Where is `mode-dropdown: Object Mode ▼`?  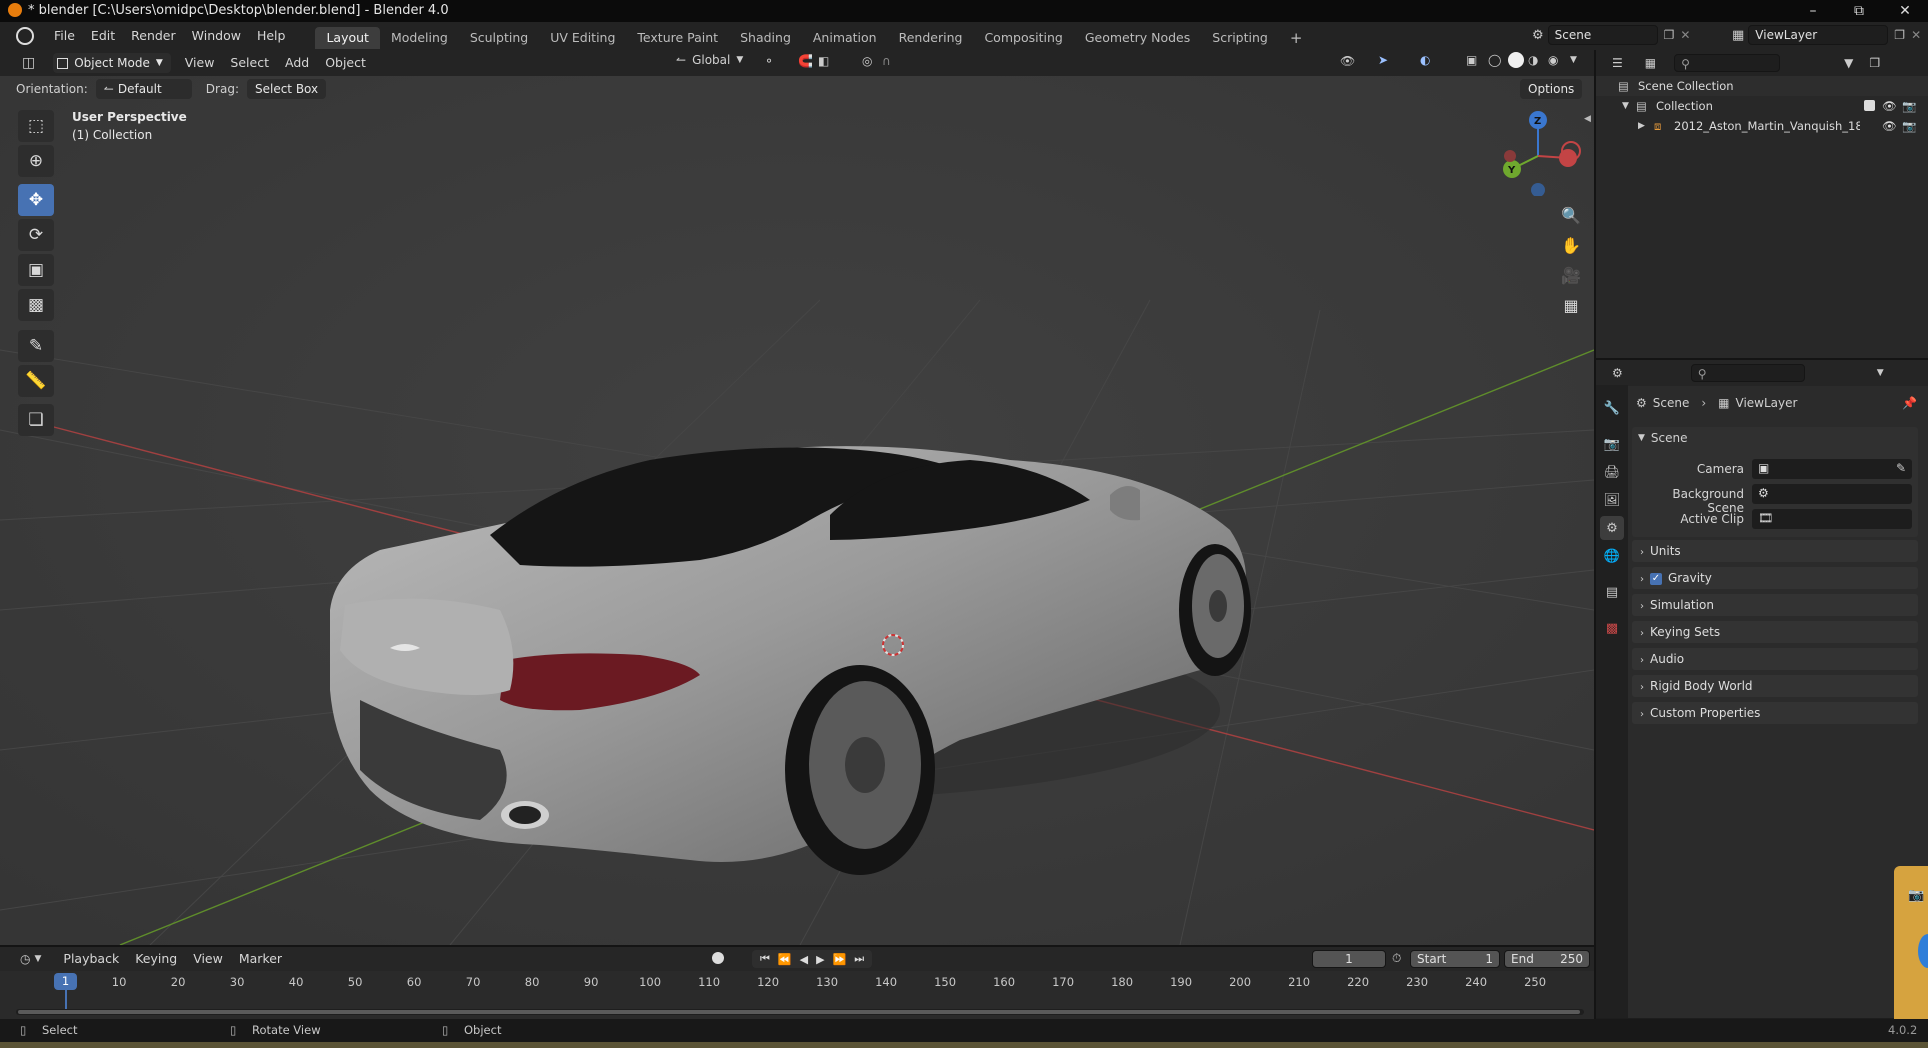 mode-dropdown: Object Mode ▼ is located at coordinates (112, 63).